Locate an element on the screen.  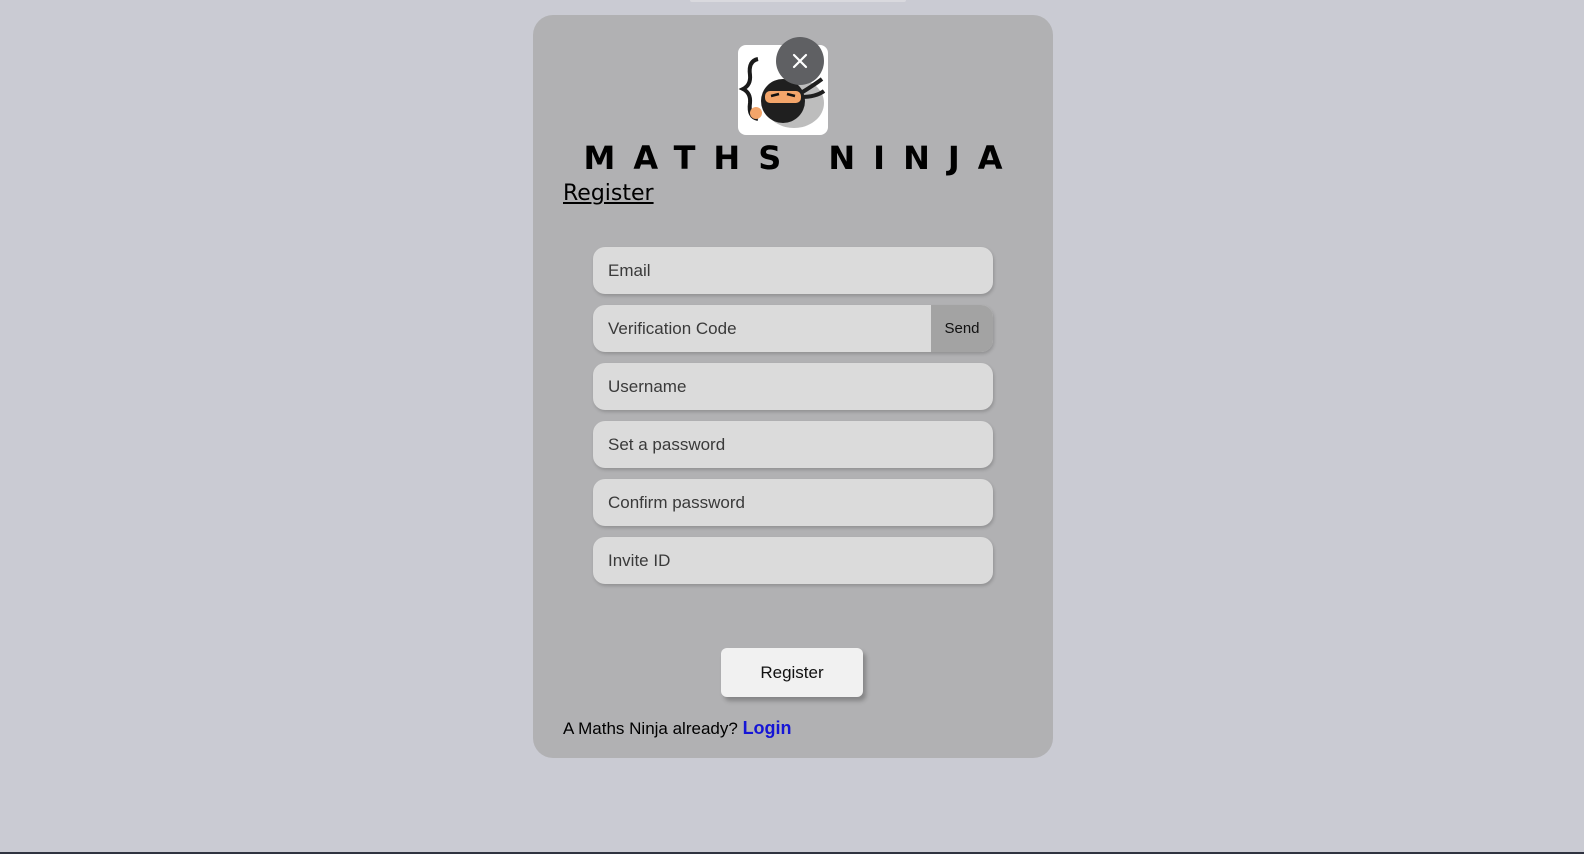
login-prompt: A Maths Ninja already? Login is located at coordinates (677, 728).